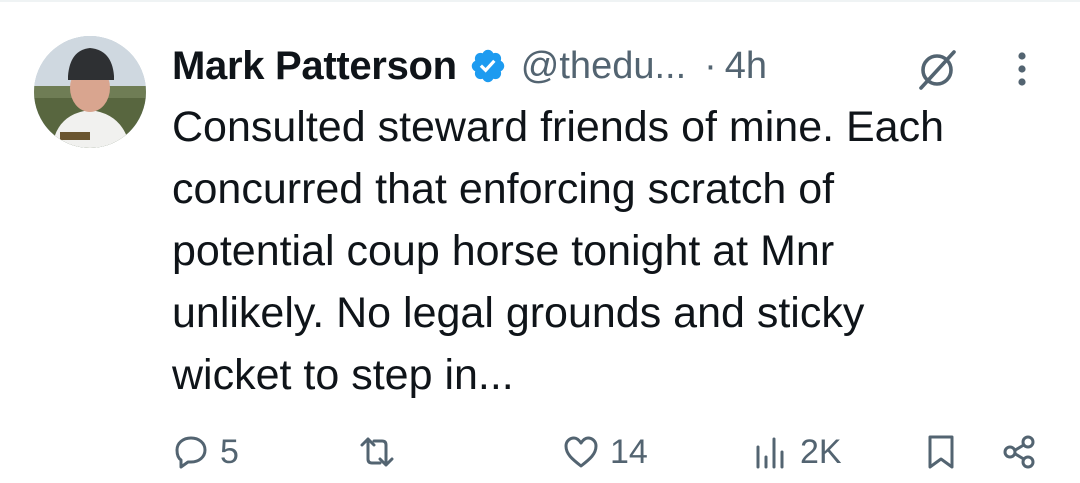 Image resolution: width=1080 pixels, height=483 pixels. I want to click on verified-badge-icon, so click(488, 66).